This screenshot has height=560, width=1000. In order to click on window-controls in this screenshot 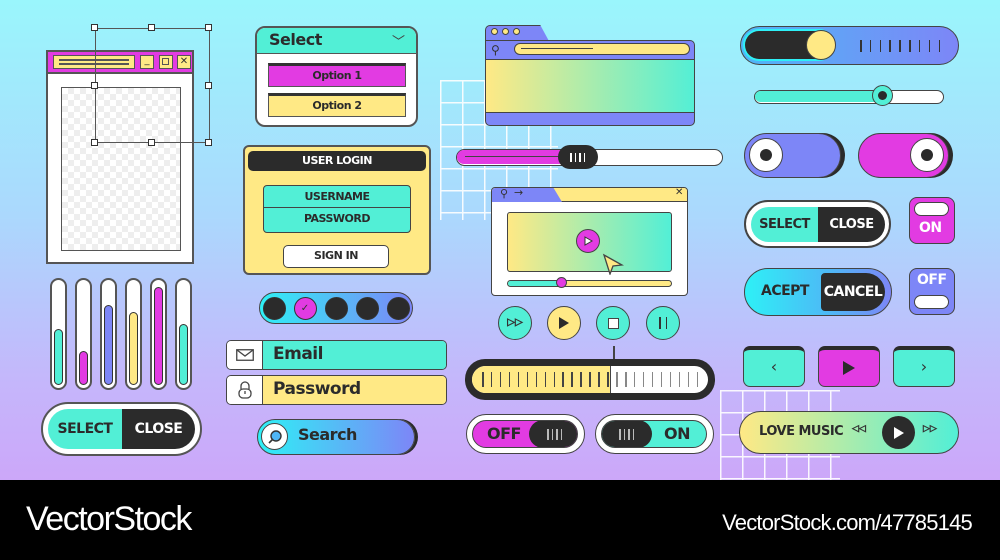, I will do `click(505, 31)`.